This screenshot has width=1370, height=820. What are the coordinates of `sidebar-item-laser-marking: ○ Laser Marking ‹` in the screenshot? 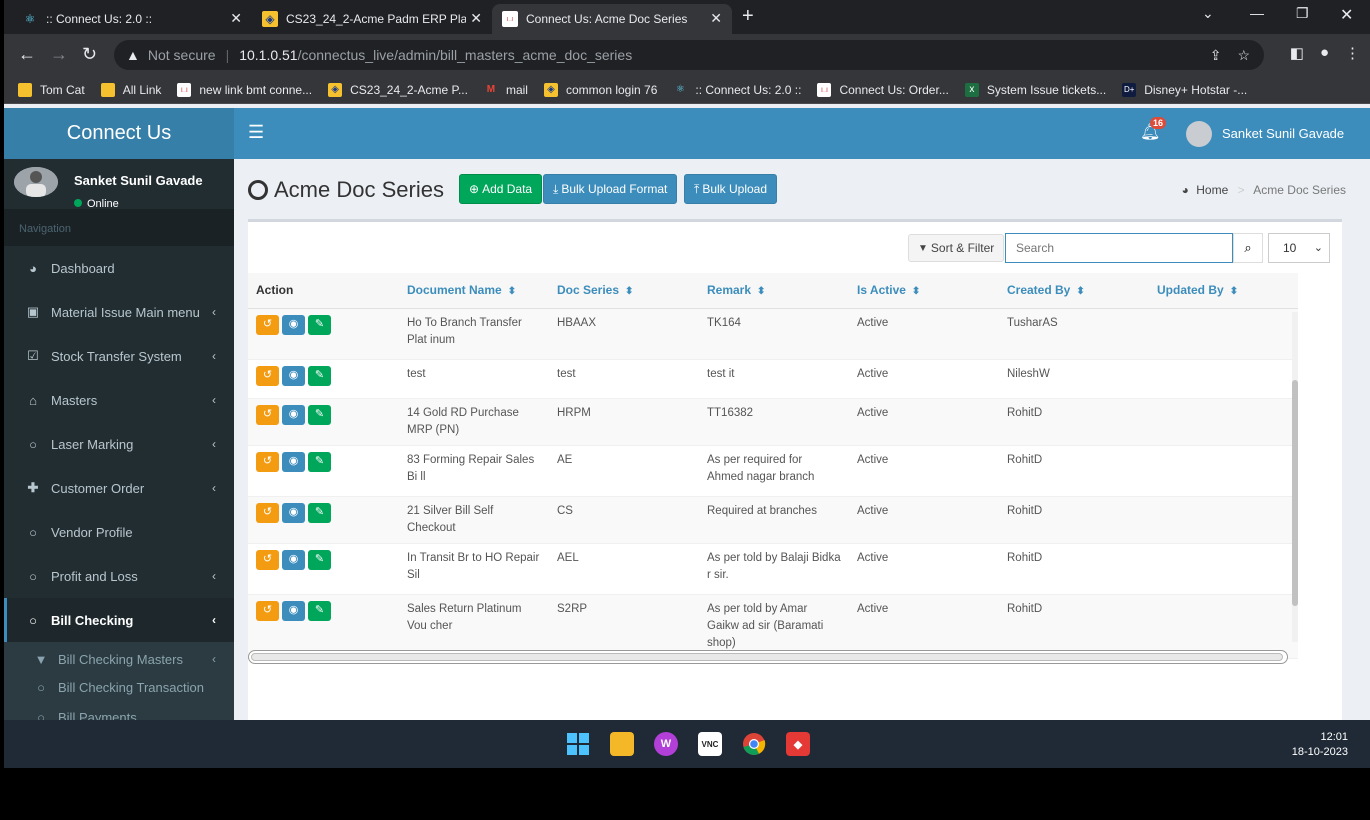 It's located at (119, 444).